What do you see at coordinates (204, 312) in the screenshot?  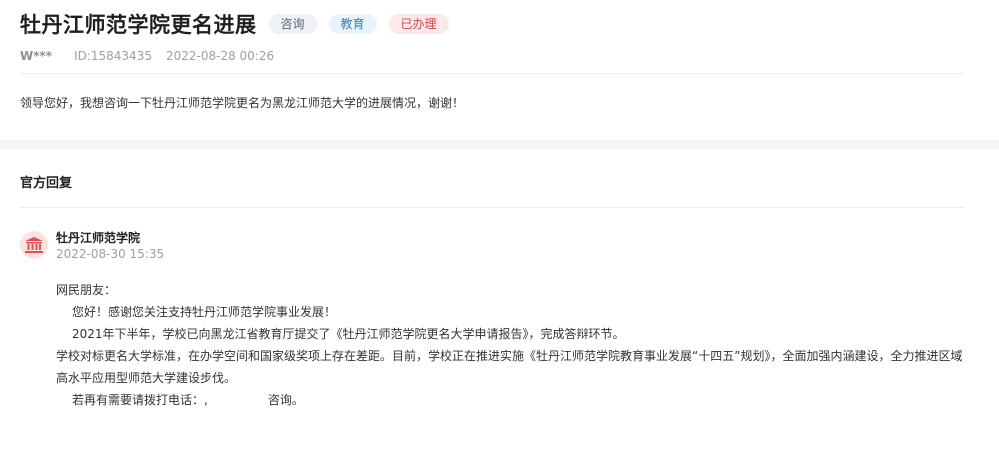 I see `reply-paragraph: 您好！感谢您关注支持牡丹江师范学院事业发展！` at bounding box center [204, 312].